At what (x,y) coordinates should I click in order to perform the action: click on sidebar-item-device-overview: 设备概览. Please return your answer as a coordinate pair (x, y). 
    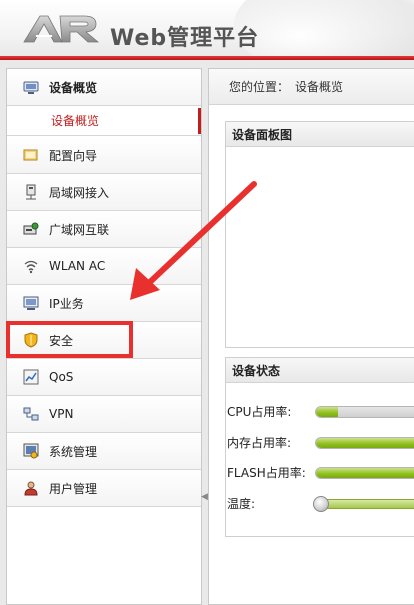
    Looking at the image, I should click on (104, 87).